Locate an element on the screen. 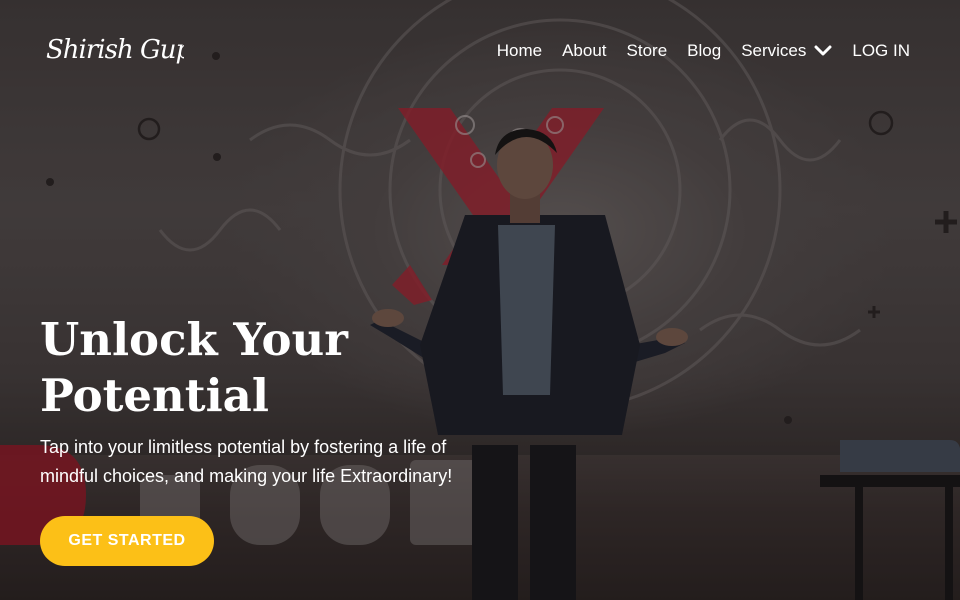  hero-title: Unlock Your Potential is located at coordinates (250, 368).